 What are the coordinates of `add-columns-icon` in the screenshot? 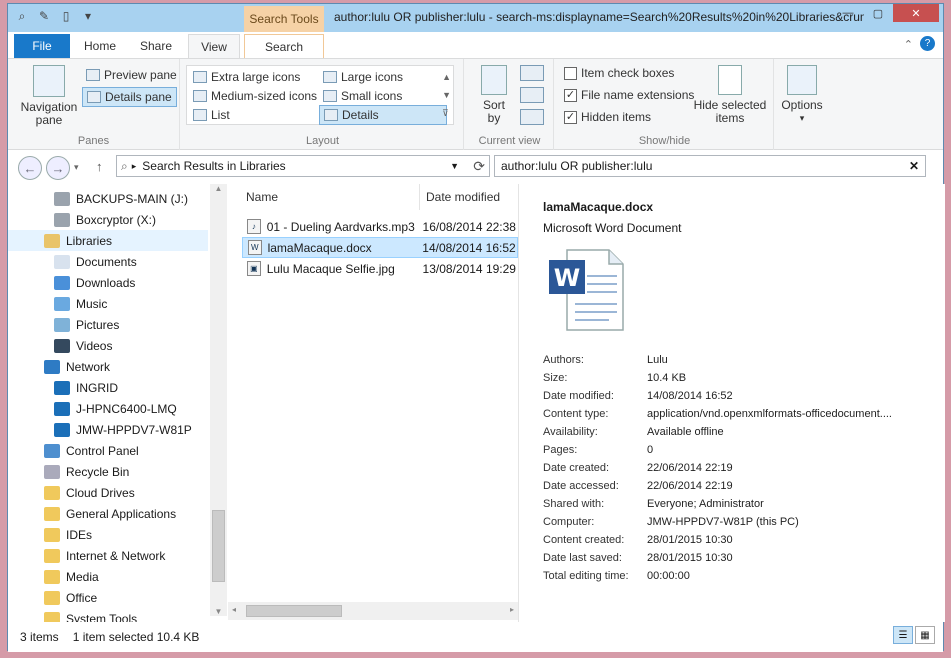 It's located at (532, 95).